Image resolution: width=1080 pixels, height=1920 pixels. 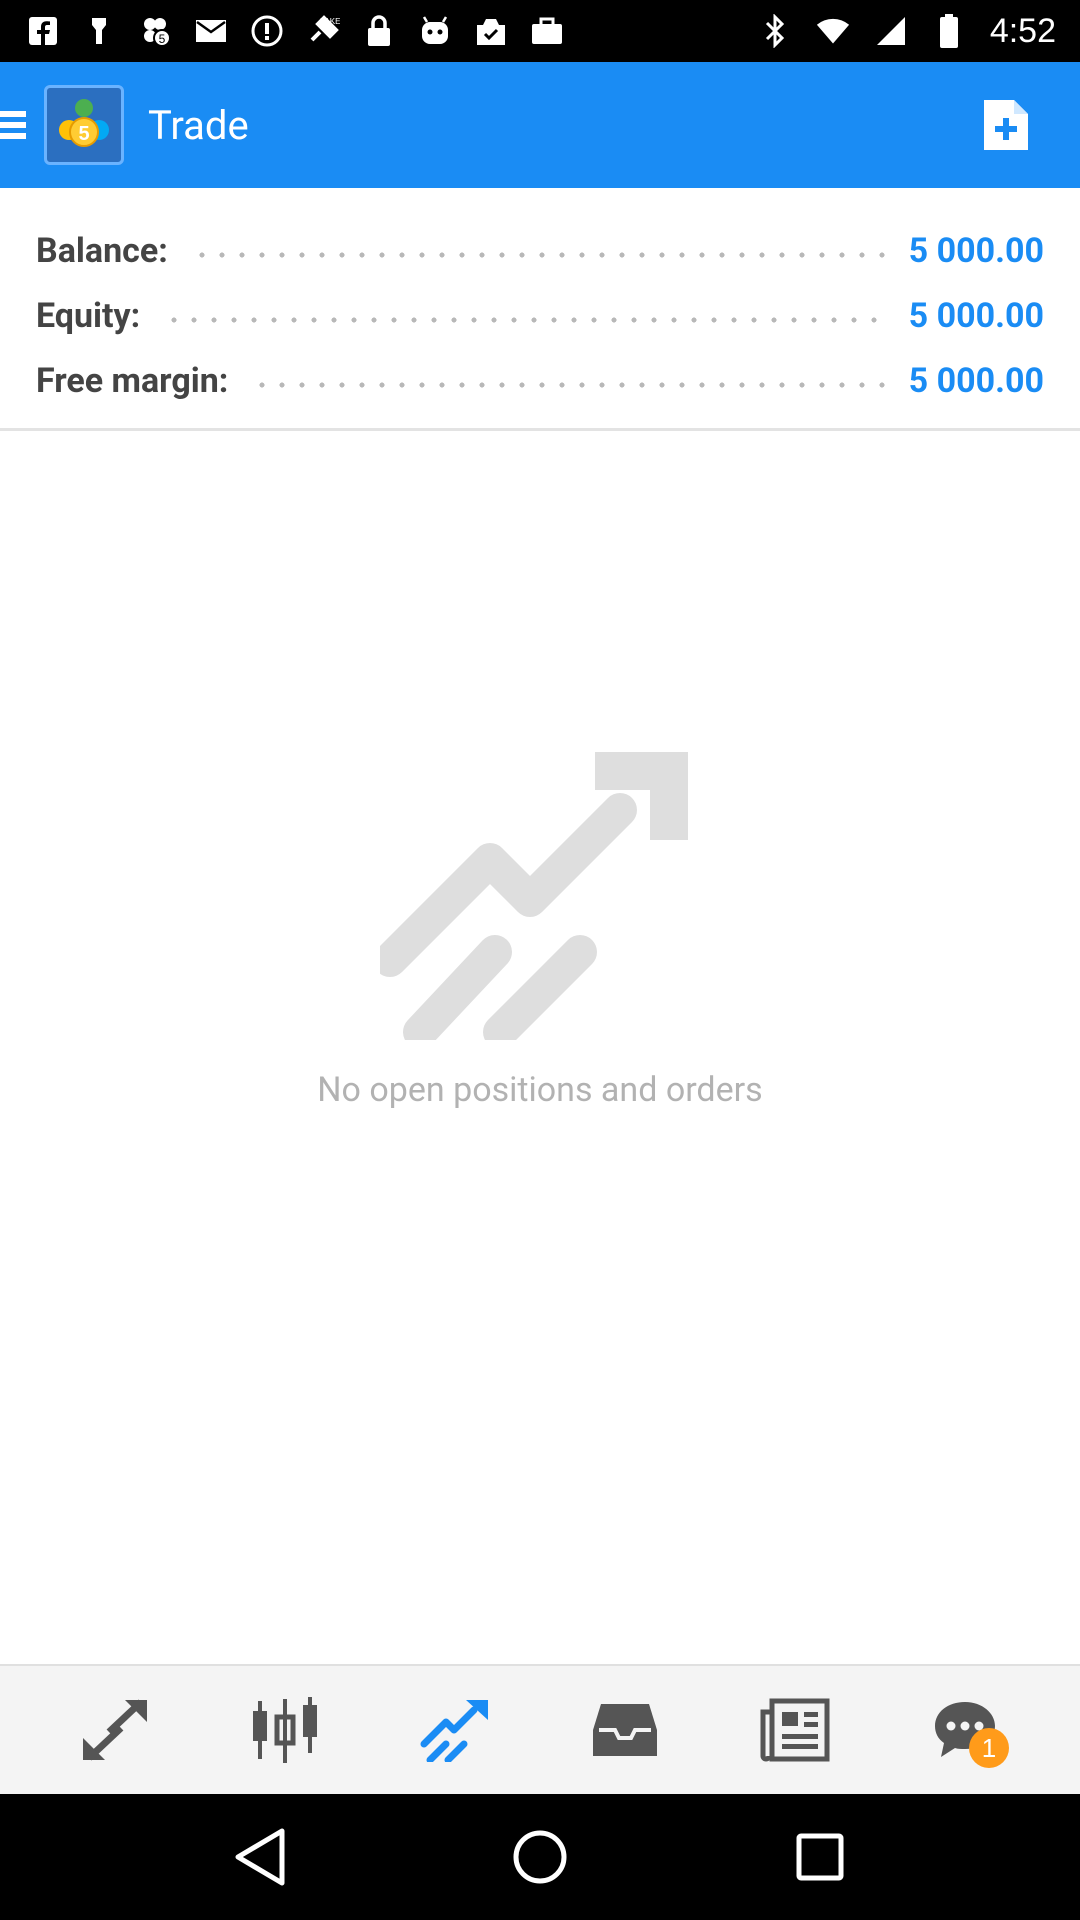 What do you see at coordinates (14, 125) in the screenshot?
I see `menu-icon` at bounding box center [14, 125].